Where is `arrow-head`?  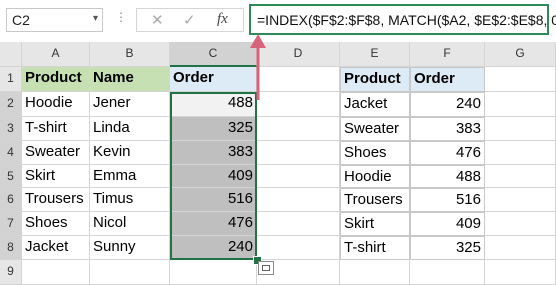
arrow-head is located at coordinates (258, 41).